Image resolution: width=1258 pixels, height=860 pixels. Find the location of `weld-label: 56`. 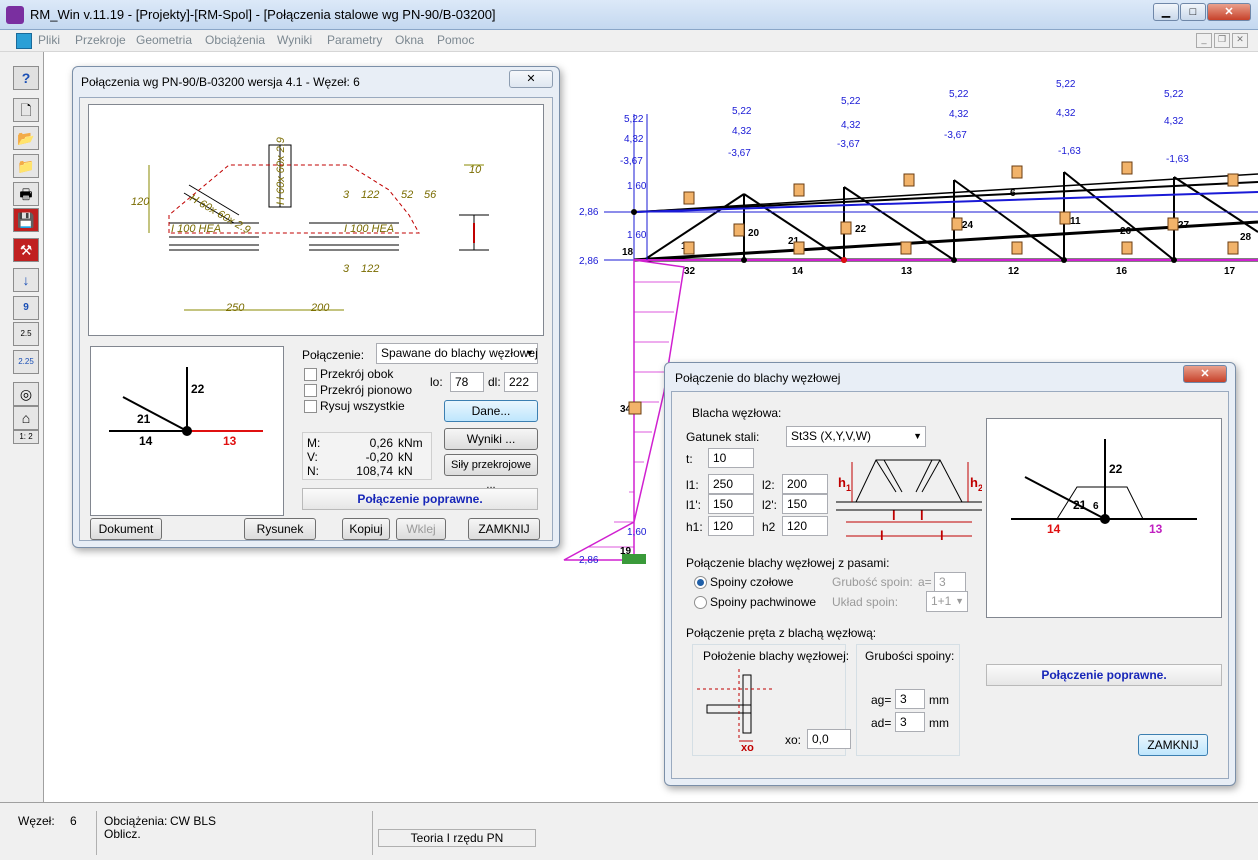

weld-label: 56 is located at coordinates (430, 195).